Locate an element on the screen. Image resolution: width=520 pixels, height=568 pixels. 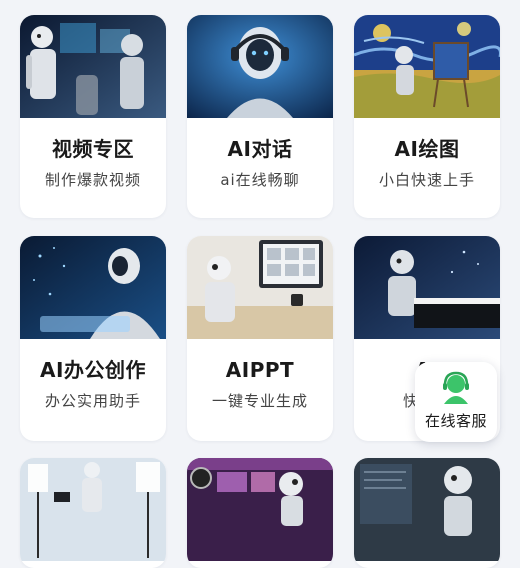
card-subtitle: 小白快速上手 is located at coordinates (426, 180).